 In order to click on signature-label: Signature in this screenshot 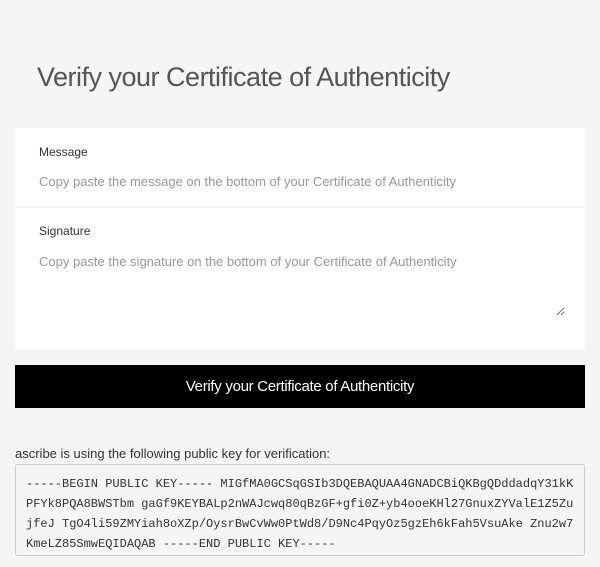, I will do `click(65, 231)`.